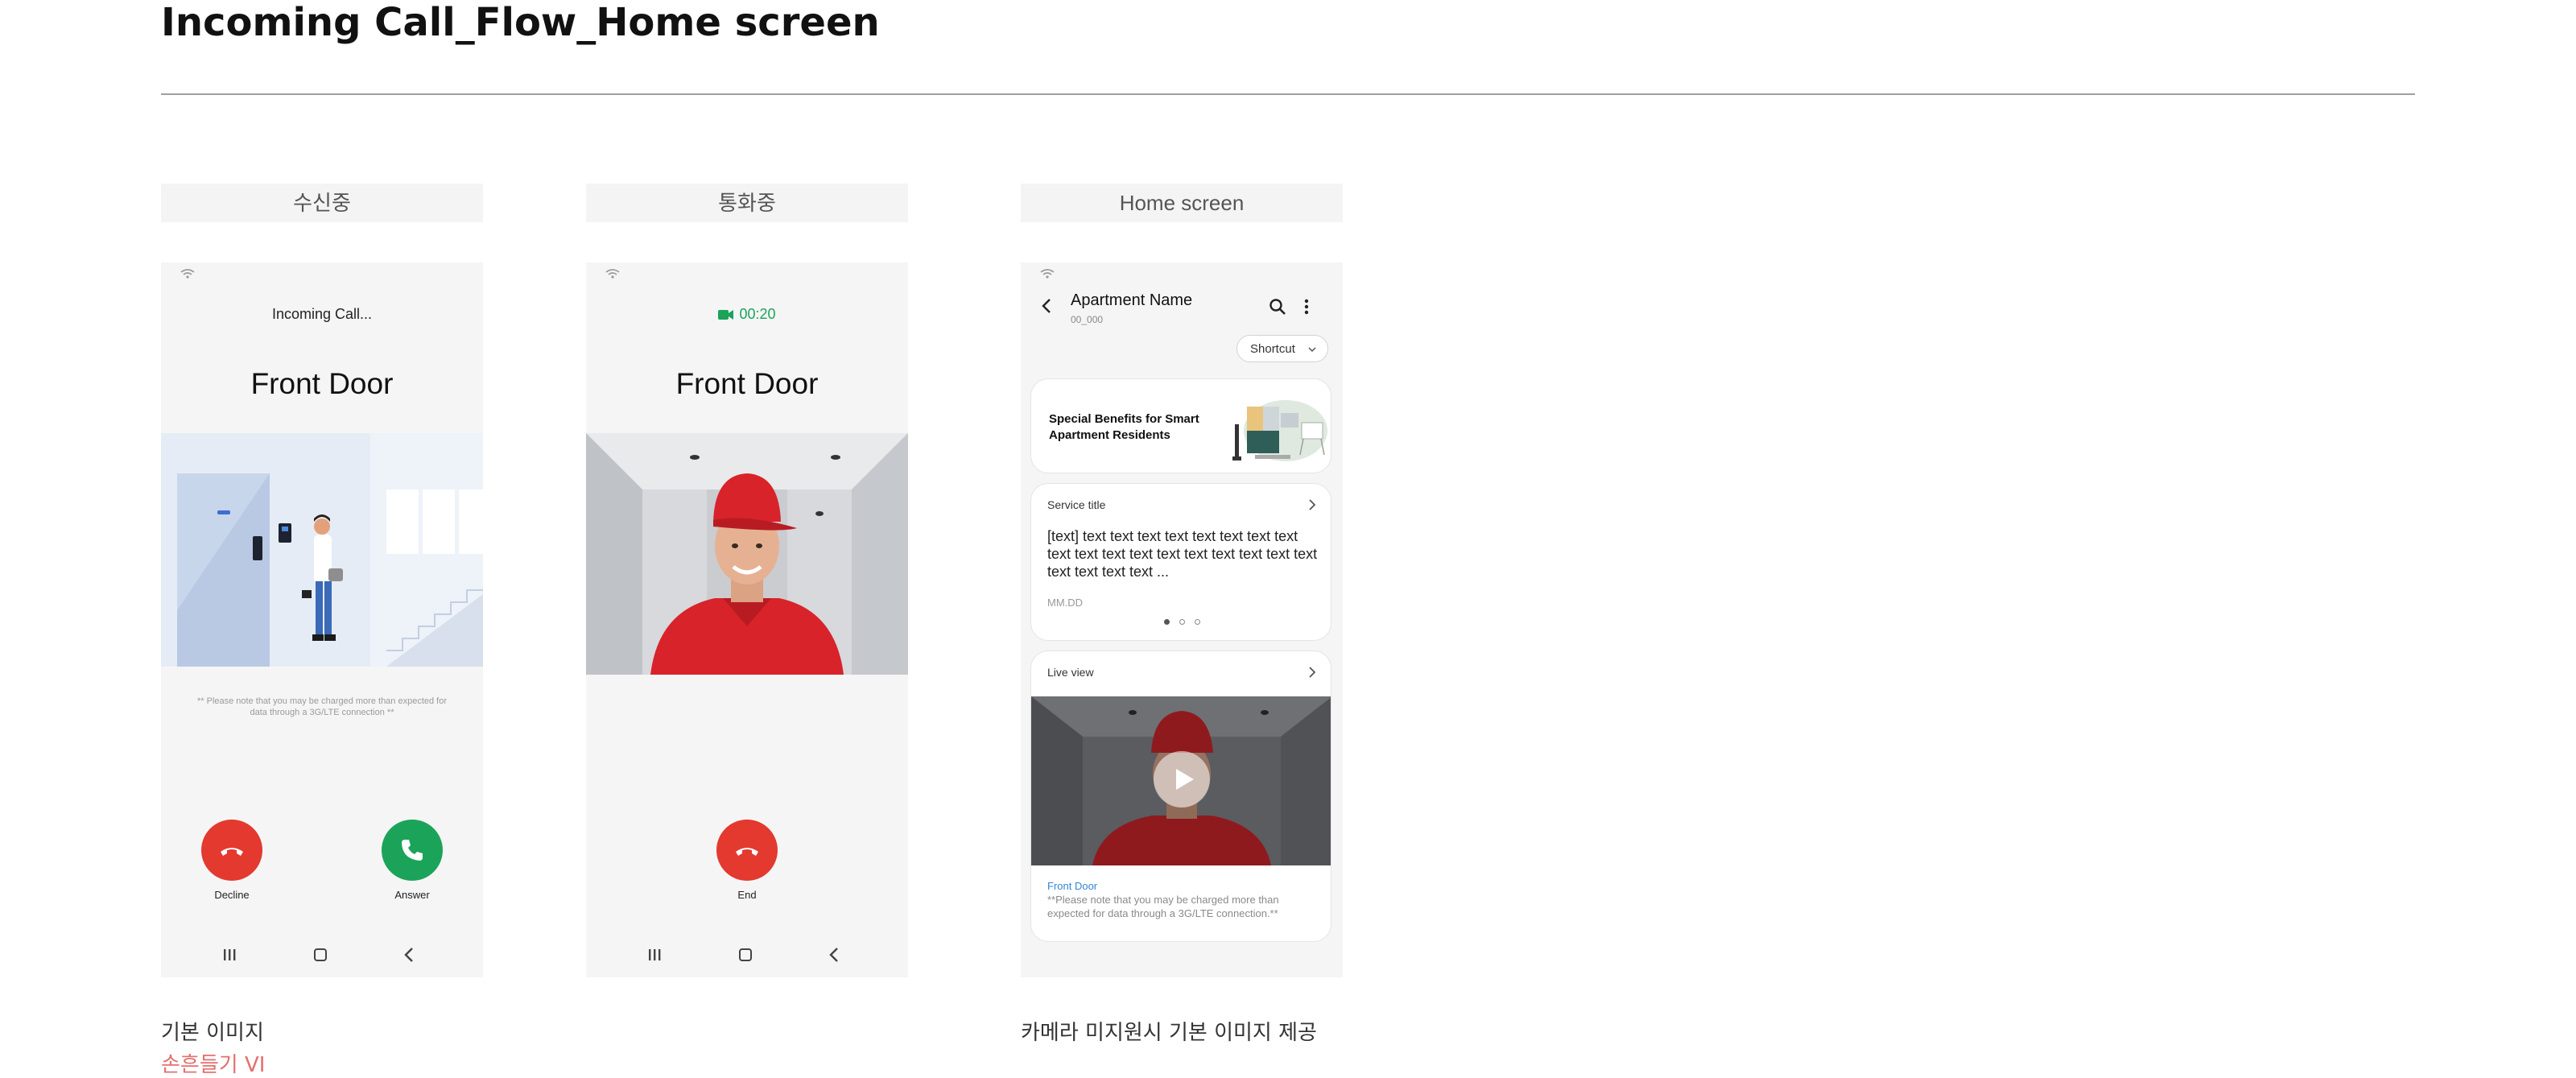 Image resolution: width=2576 pixels, height=1078 pixels. I want to click on play-button, so click(1182, 779).